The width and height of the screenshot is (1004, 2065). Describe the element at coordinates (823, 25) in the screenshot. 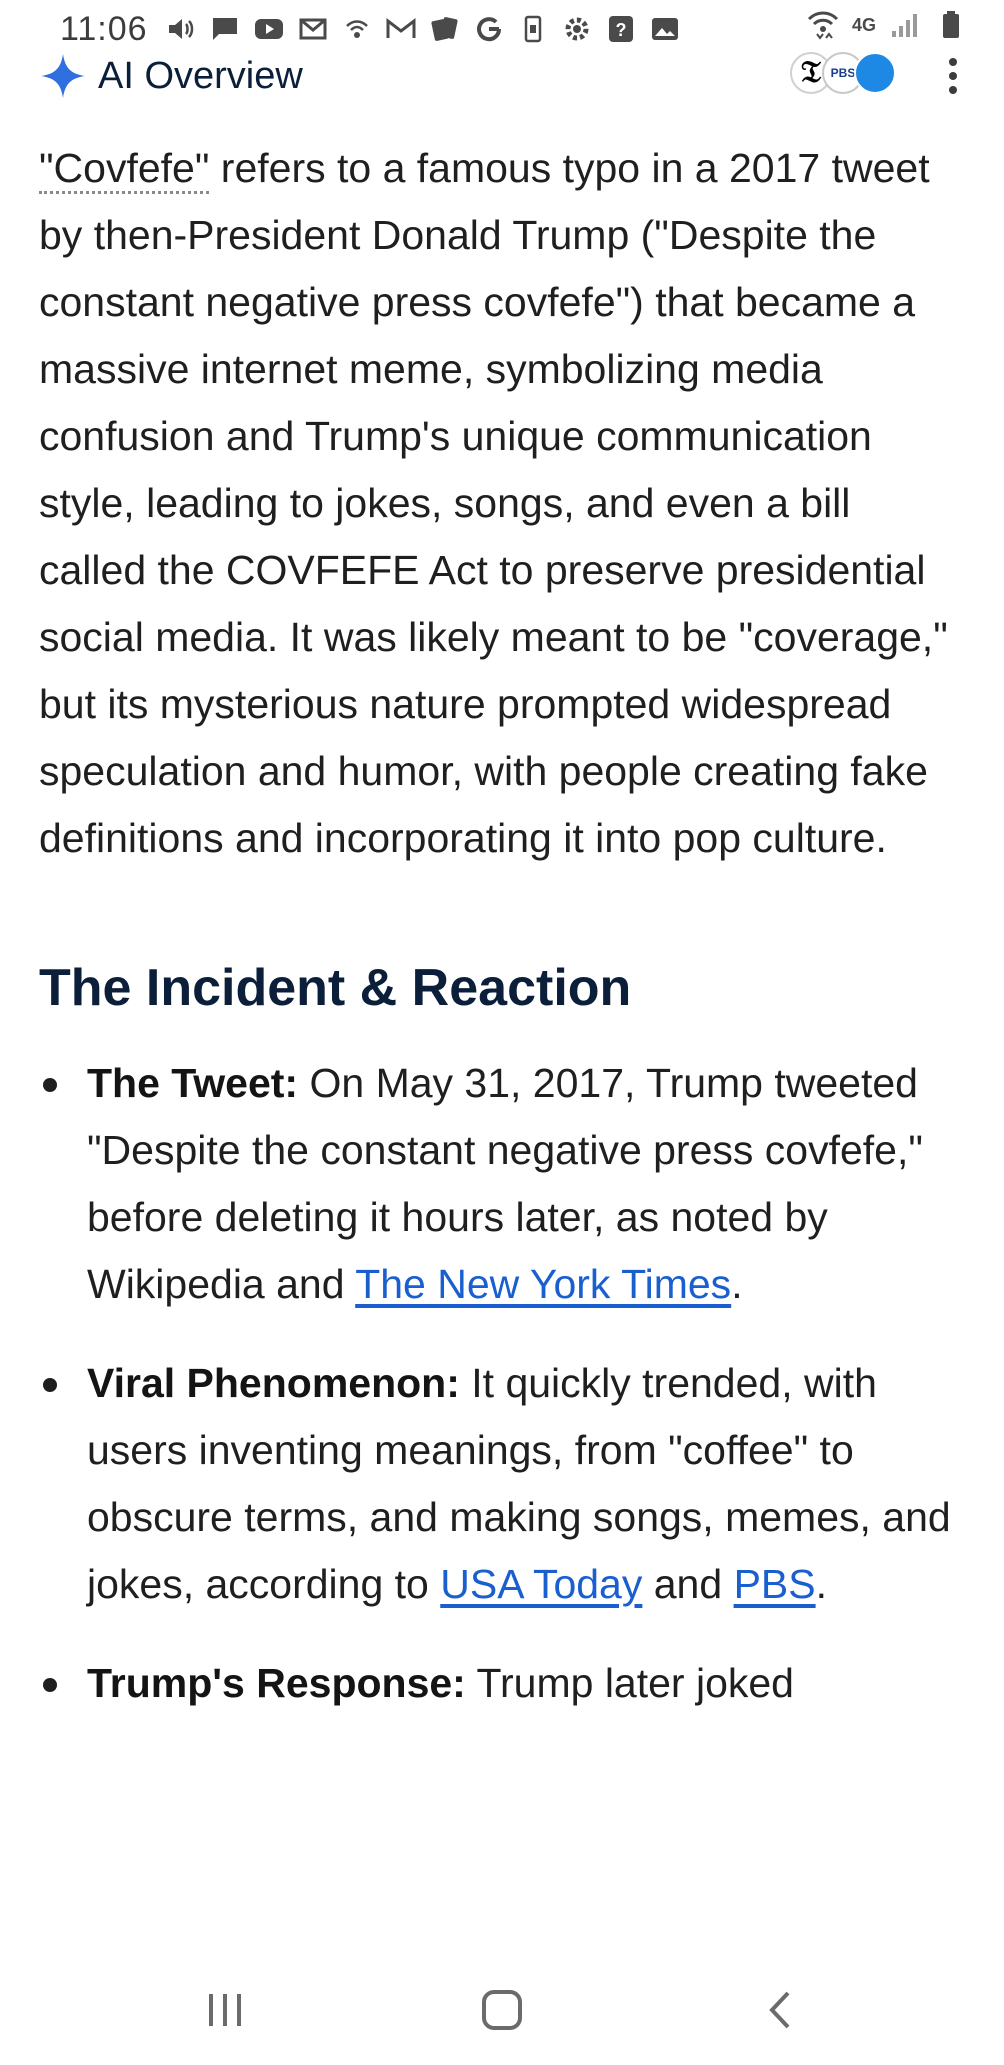

I see `wifi-icon` at that location.